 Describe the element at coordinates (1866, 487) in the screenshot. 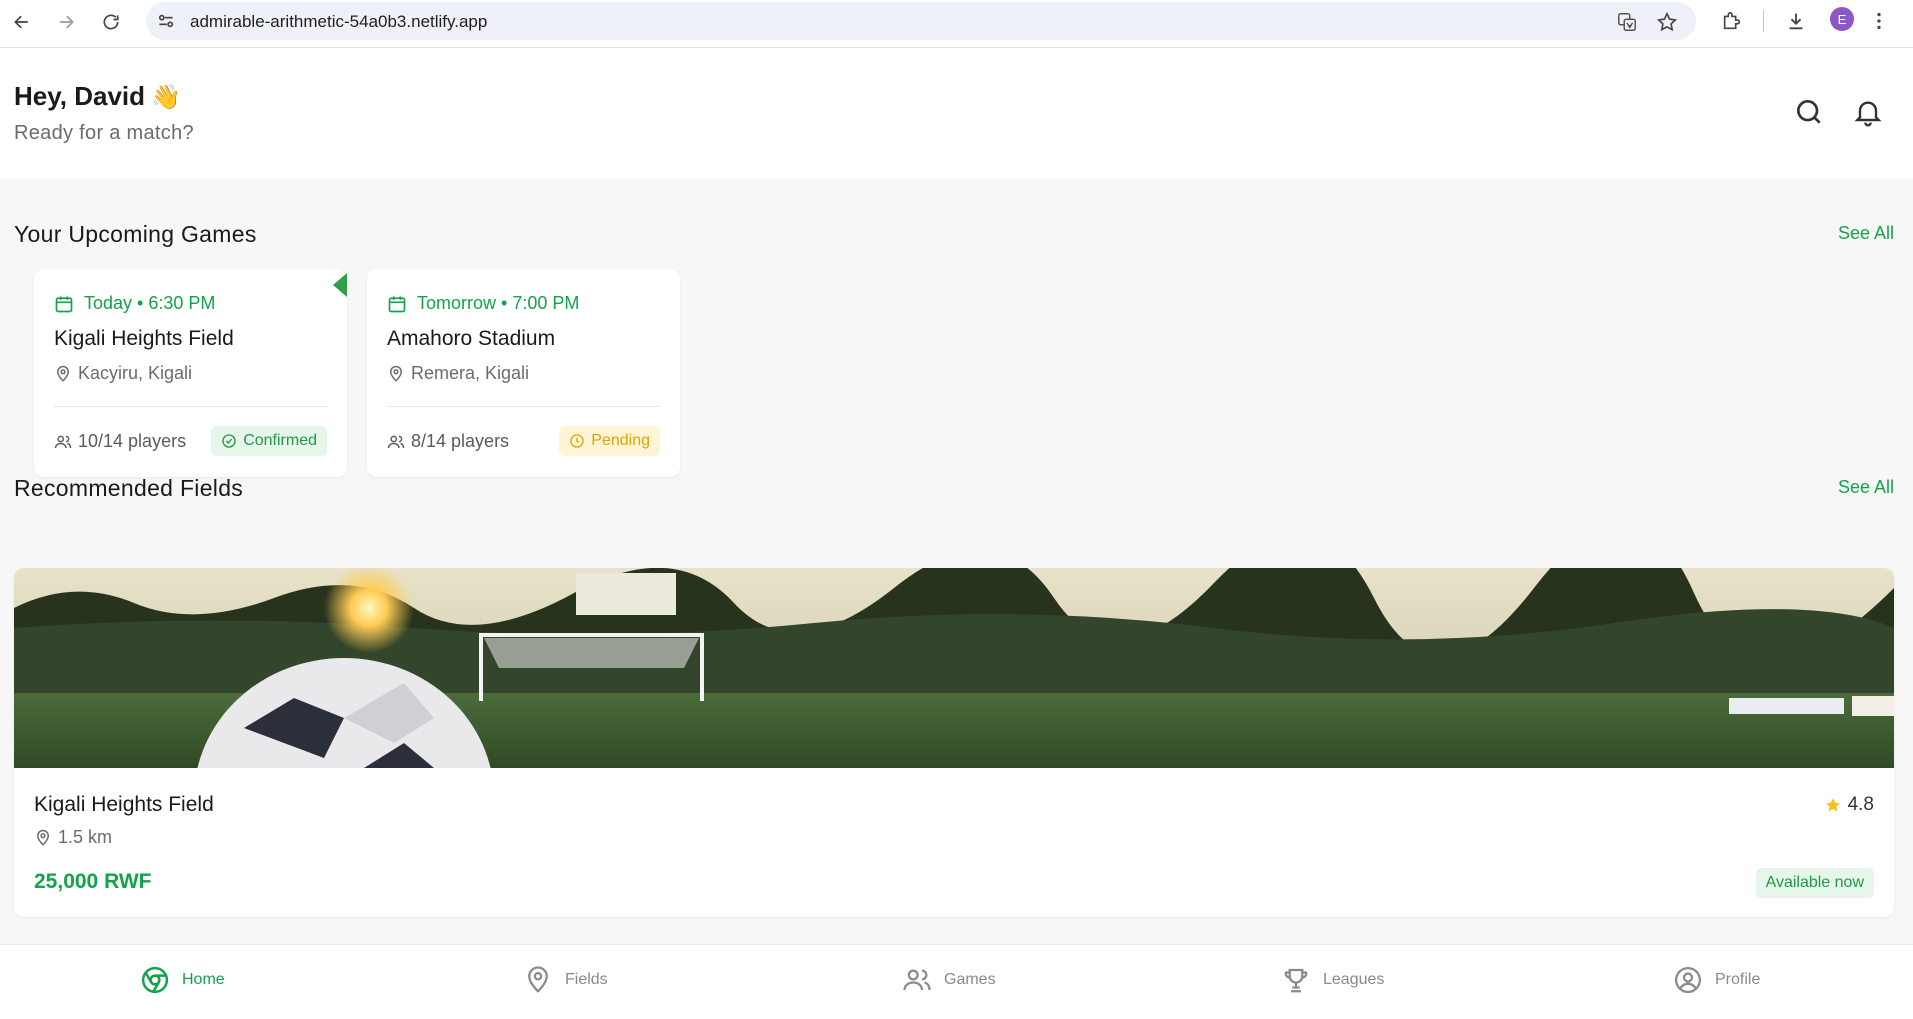

I see `recommended-see-all-link: See All` at that location.